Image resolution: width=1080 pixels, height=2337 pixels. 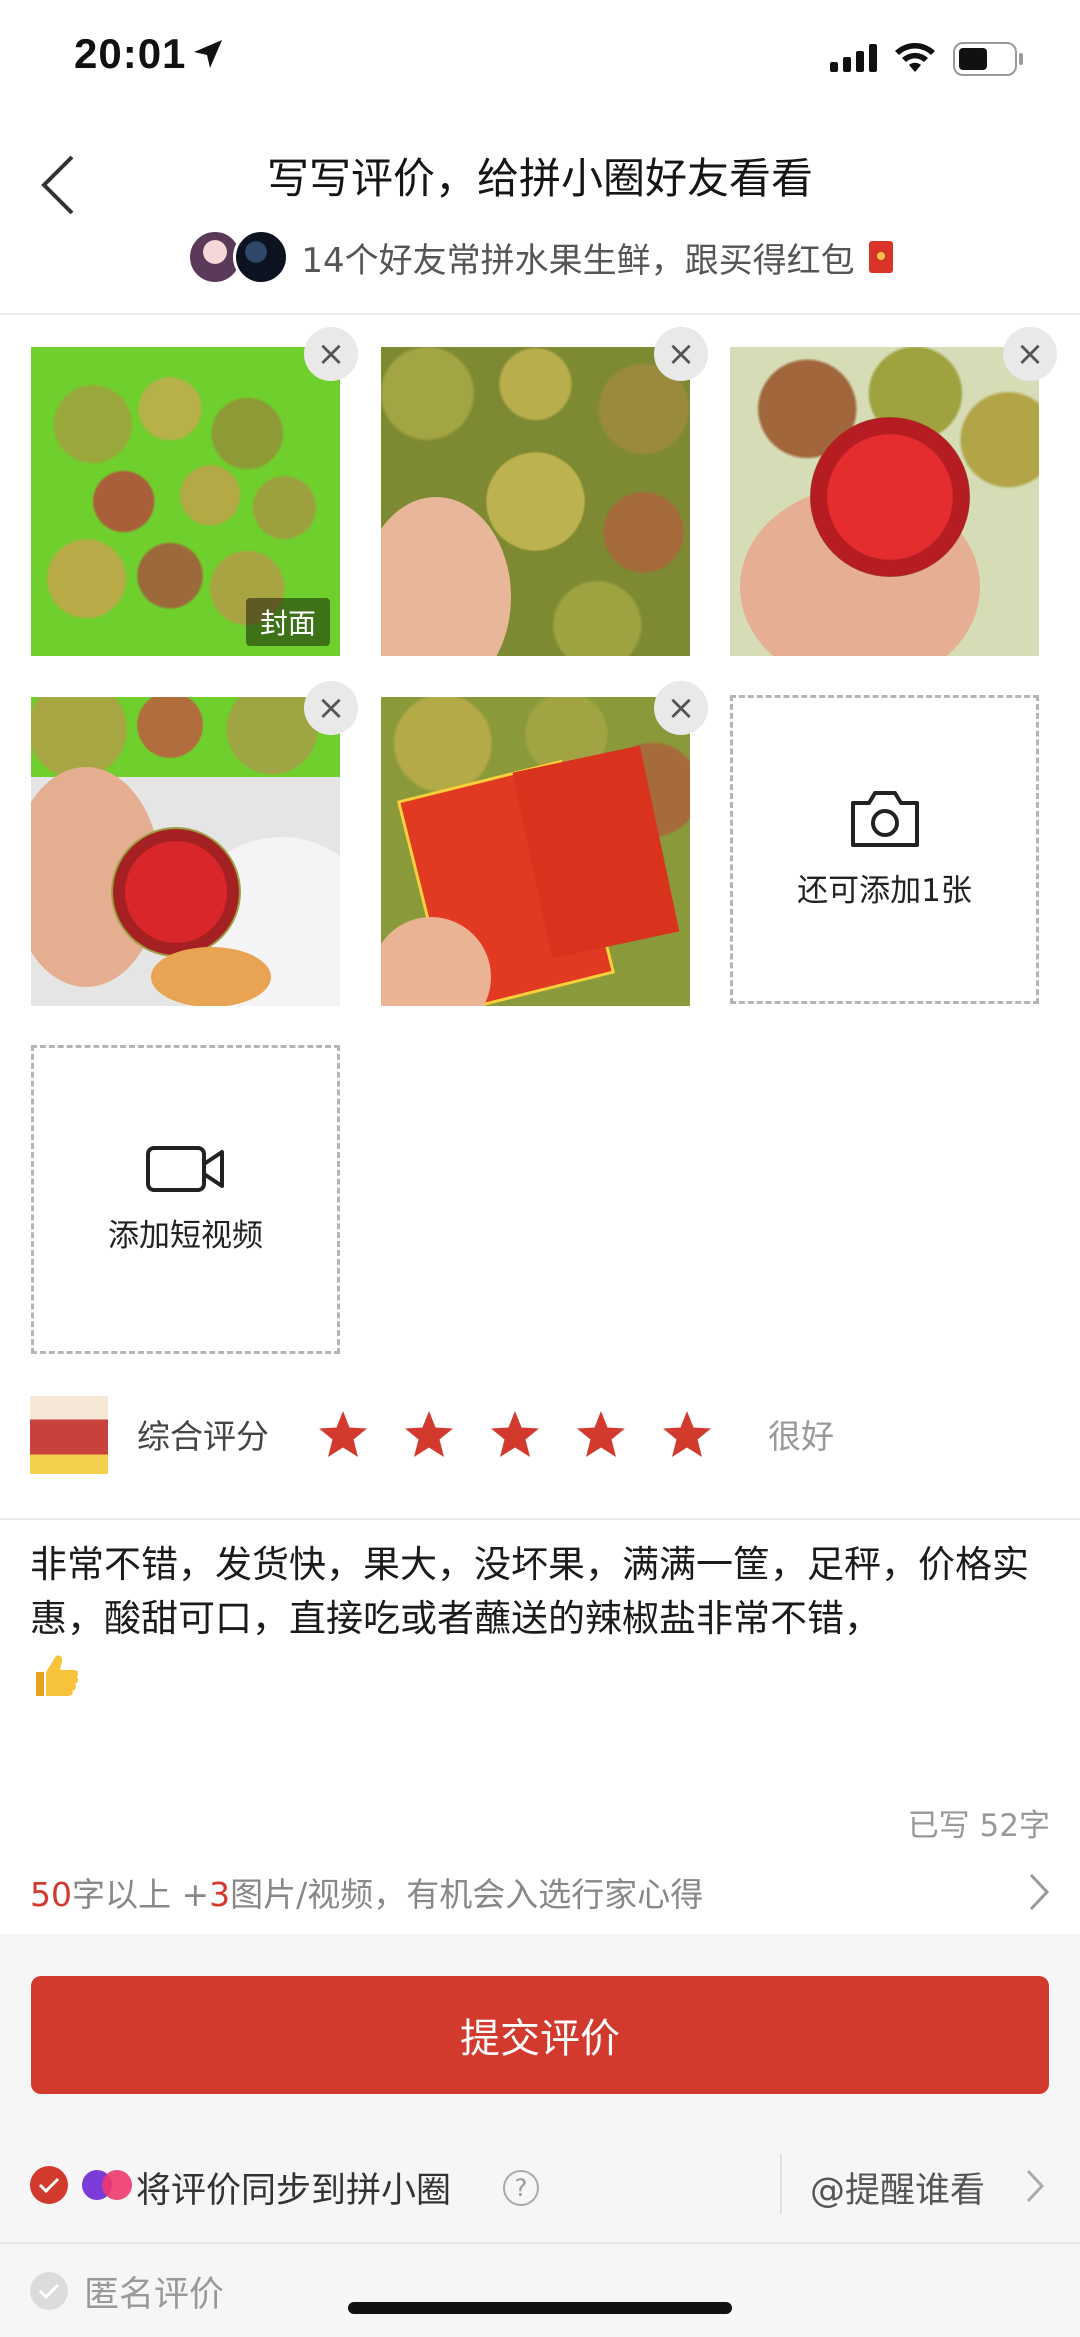 What do you see at coordinates (540, 215) in the screenshot?
I see `header: 写写评价，给拼小圈好友看看 14个好友常拼水果生鲜，跟买得红包` at bounding box center [540, 215].